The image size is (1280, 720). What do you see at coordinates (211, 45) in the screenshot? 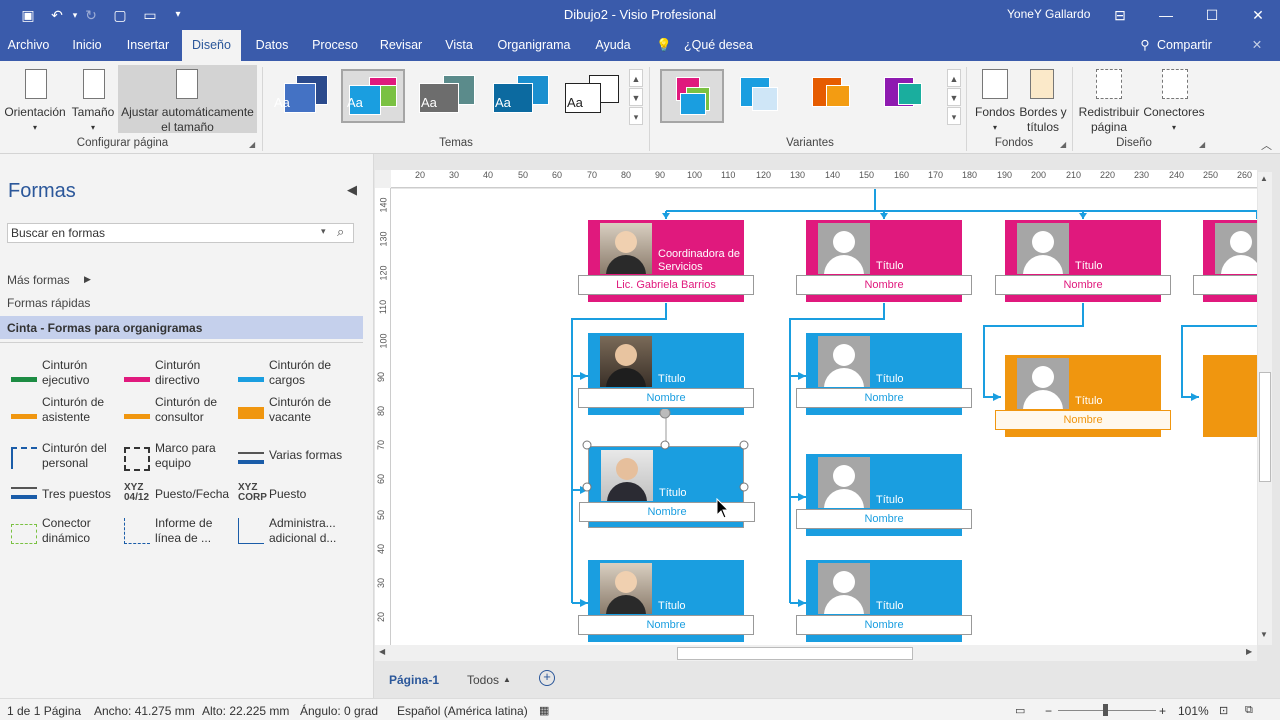
I see `tab-diseno: Diseño` at bounding box center [211, 45].